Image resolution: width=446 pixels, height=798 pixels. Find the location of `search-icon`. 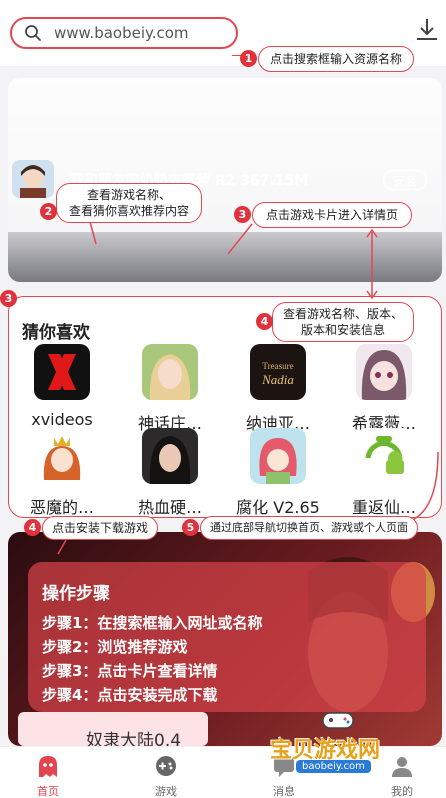

search-icon is located at coordinates (33, 33).